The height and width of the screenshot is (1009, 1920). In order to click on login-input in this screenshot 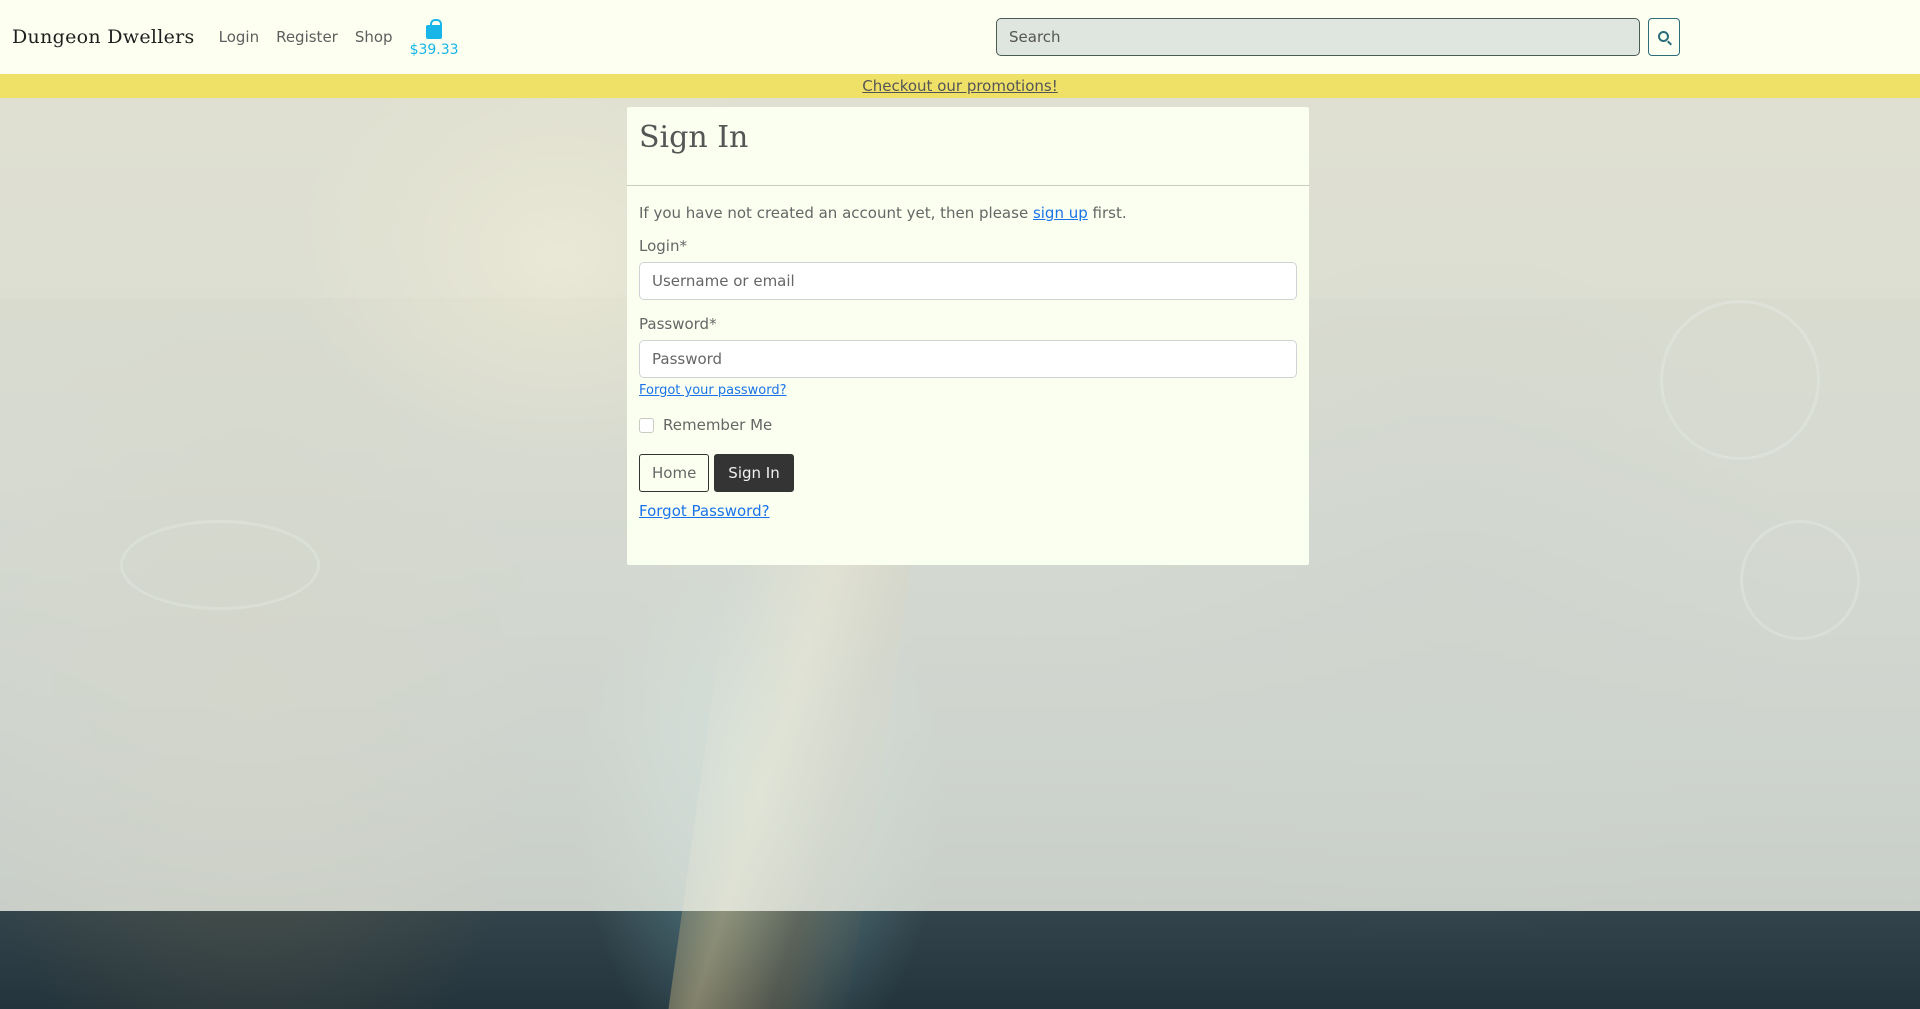, I will do `click(968, 281)`.